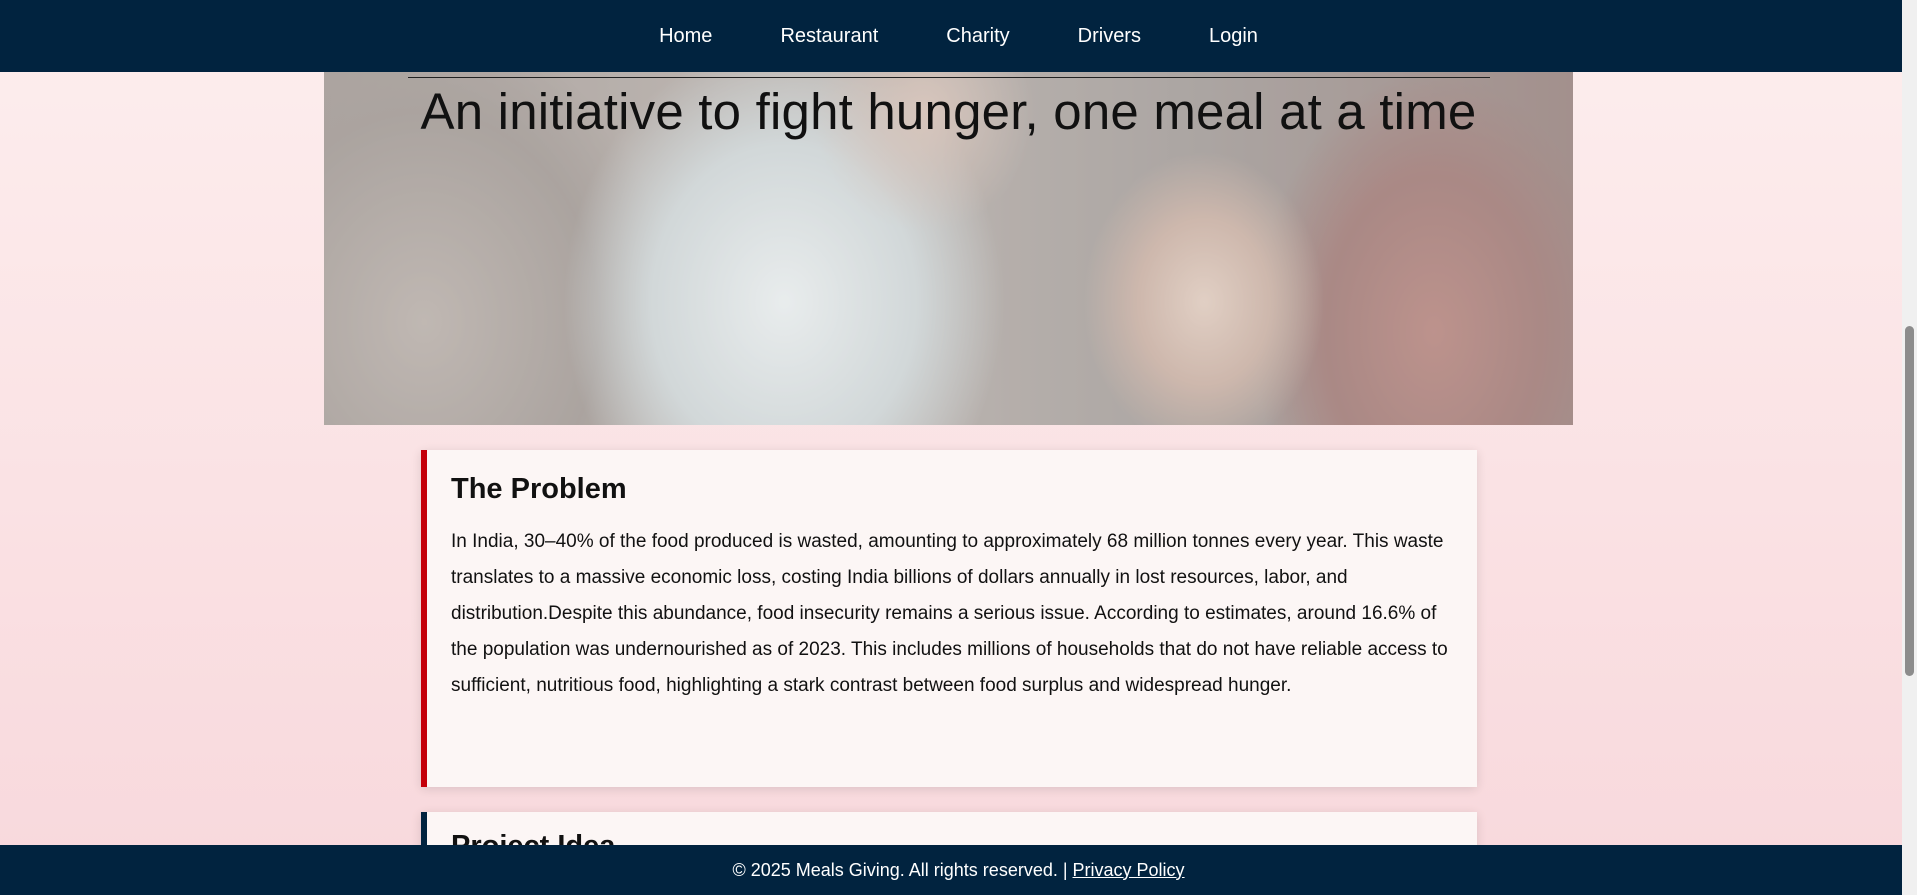 Image resolution: width=1917 pixels, height=895 pixels. I want to click on nav-login: Login, so click(1233, 36).